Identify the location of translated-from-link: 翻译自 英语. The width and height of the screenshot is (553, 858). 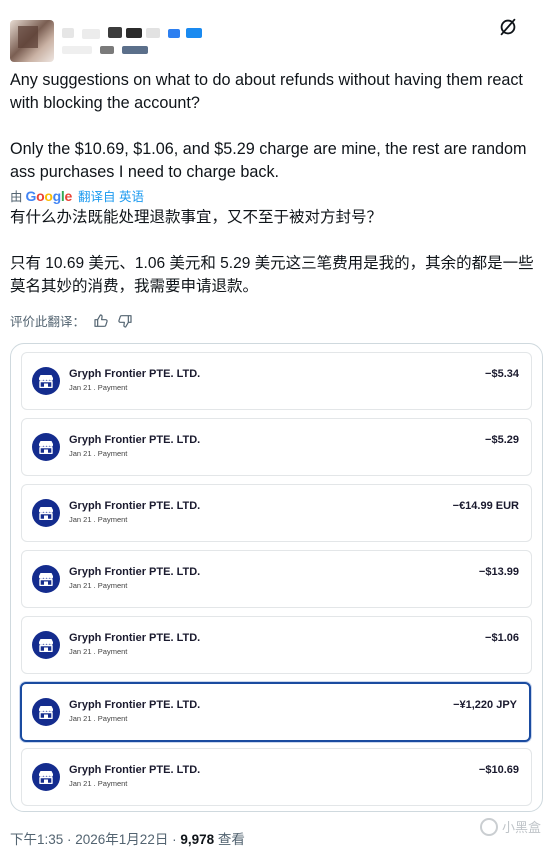
(111, 195).